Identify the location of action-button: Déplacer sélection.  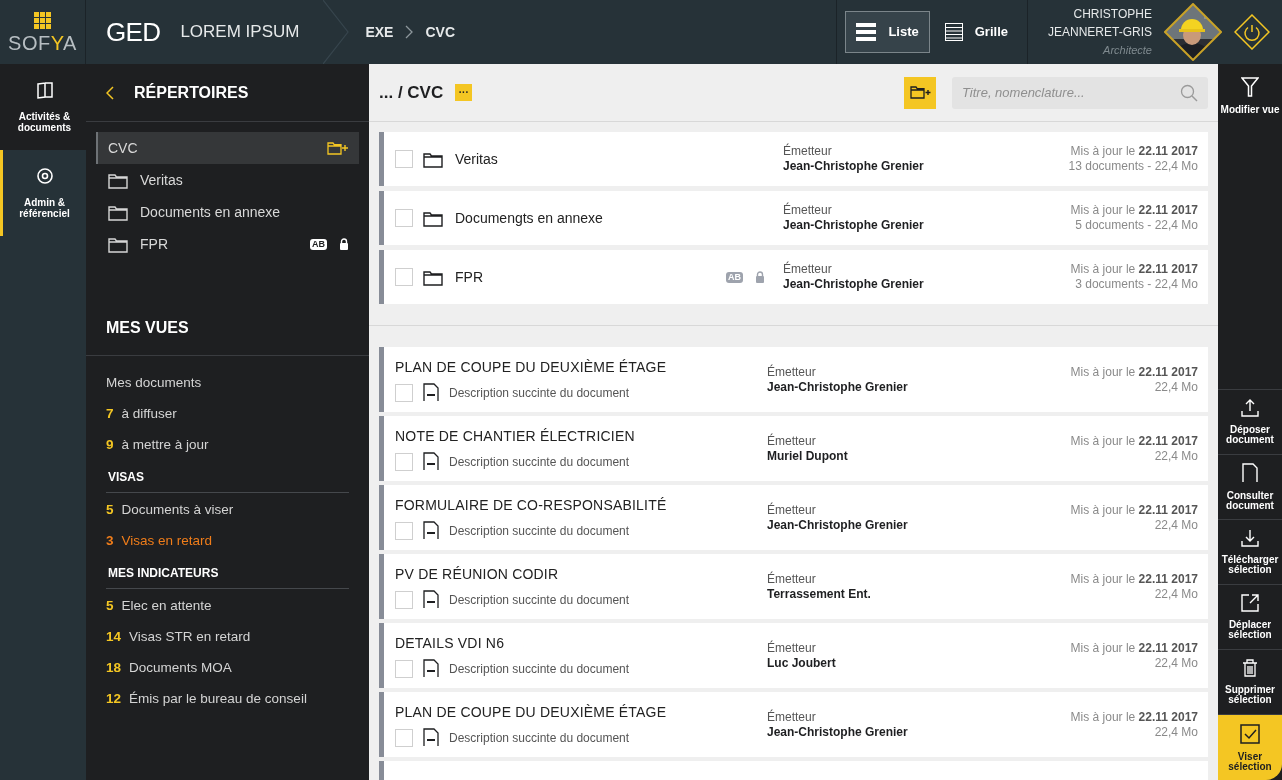
(1250, 617).